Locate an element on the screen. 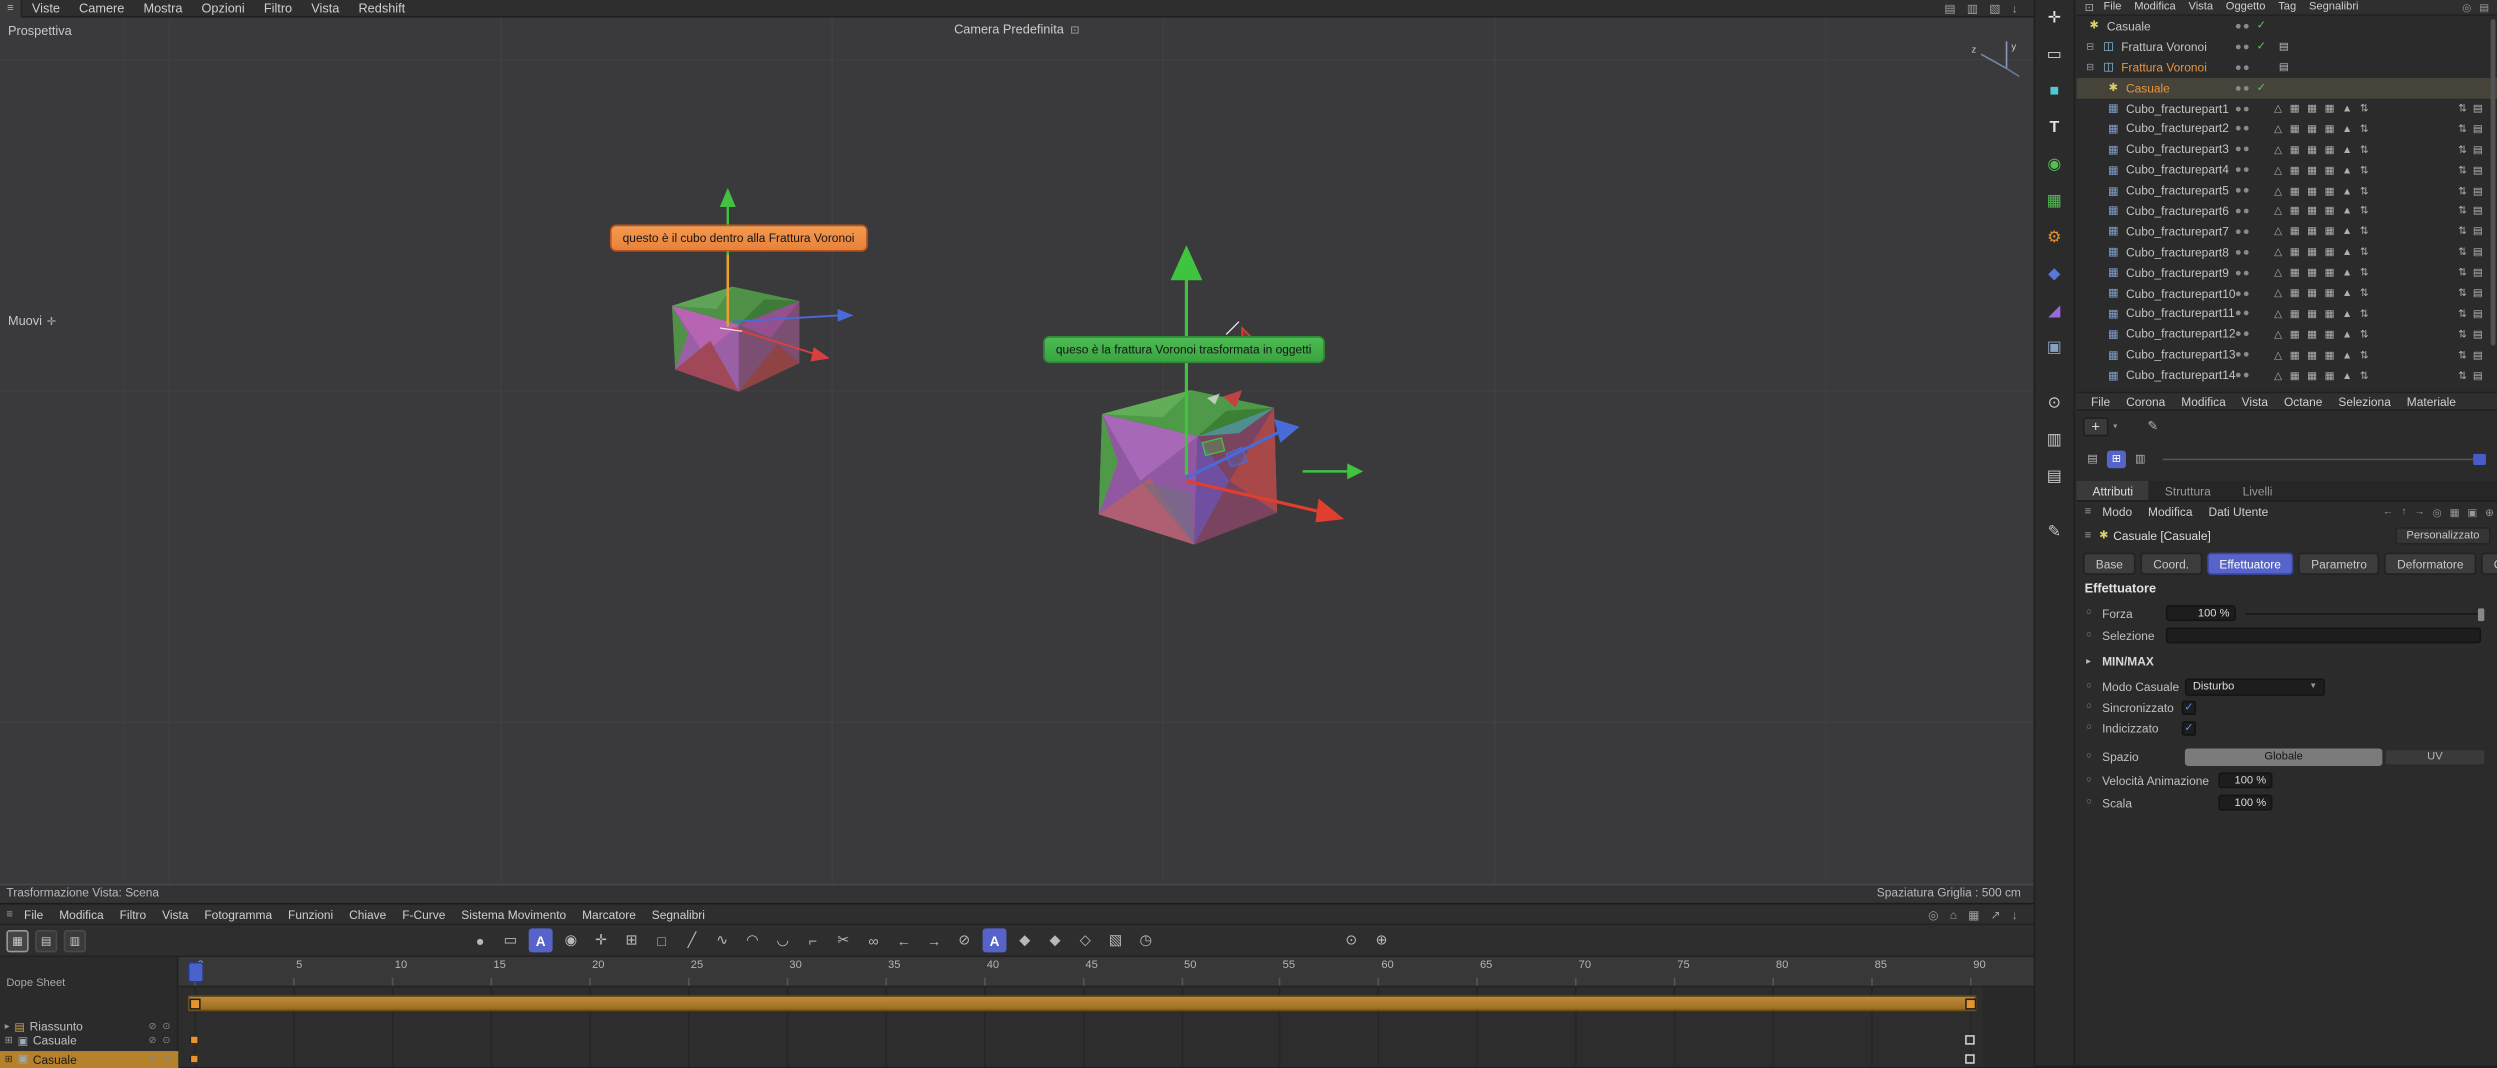 The image size is (2497, 1068). timeline-tool-icon: ◷ is located at coordinates (1146, 940).